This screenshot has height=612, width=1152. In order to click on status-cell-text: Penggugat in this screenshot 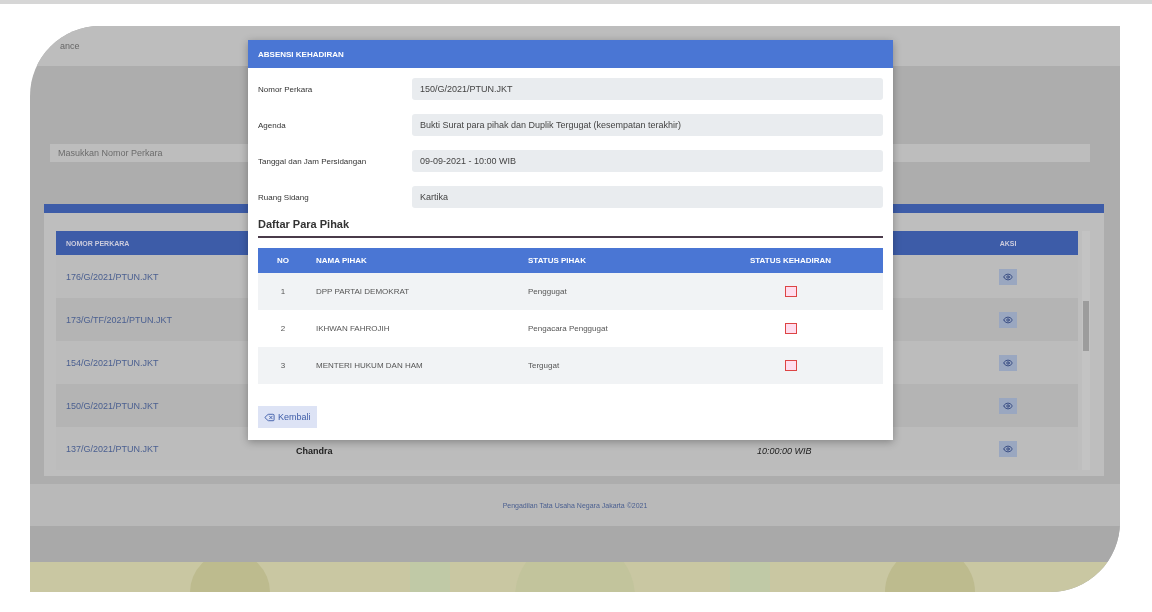, I will do `click(547, 291)`.